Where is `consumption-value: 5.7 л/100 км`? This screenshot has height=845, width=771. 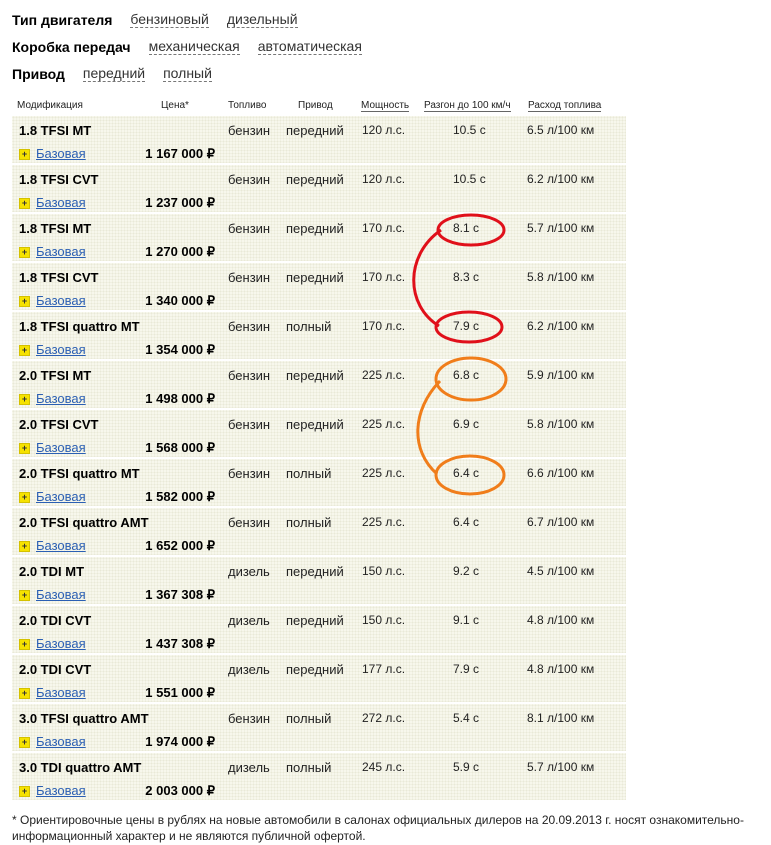
consumption-value: 5.7 л/100 км is located at coordinates (561, 228).